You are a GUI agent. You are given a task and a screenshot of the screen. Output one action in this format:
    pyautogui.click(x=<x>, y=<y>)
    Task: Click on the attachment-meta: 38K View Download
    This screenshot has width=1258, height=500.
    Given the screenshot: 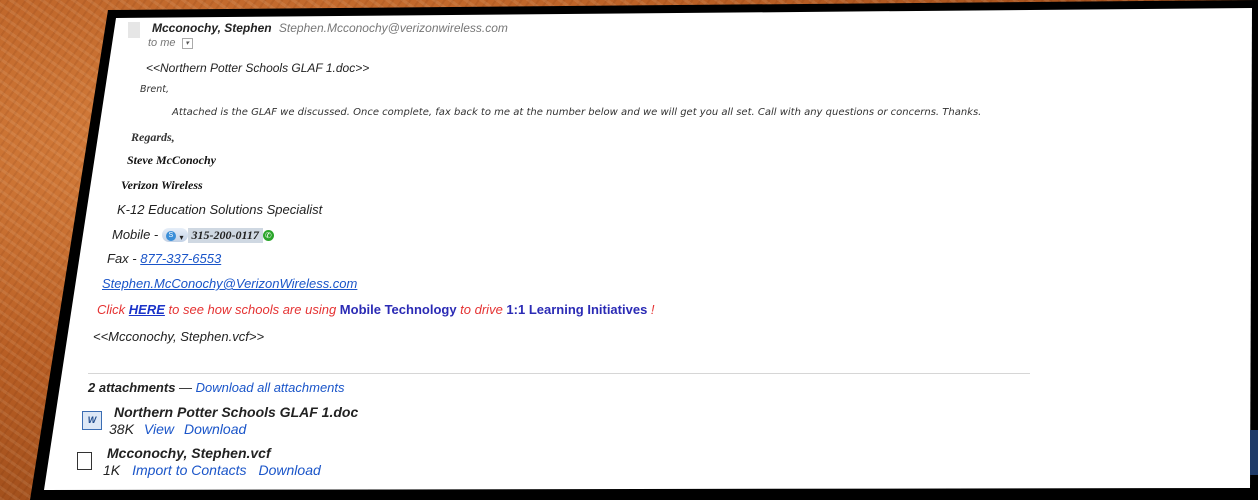 What is the action you would take?
    pyautogui.click(x=182, y=429)
    